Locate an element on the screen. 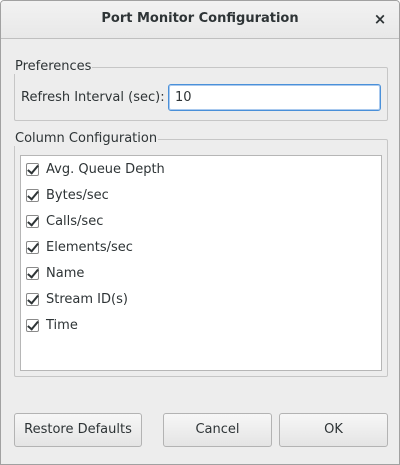  cancel-button: Cancel is located at coordinates (217, 430).